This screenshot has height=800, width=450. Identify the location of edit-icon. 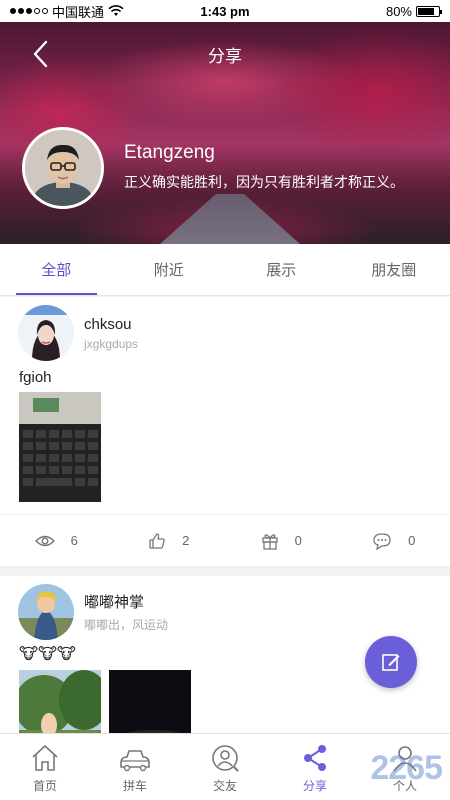
(391, 662).